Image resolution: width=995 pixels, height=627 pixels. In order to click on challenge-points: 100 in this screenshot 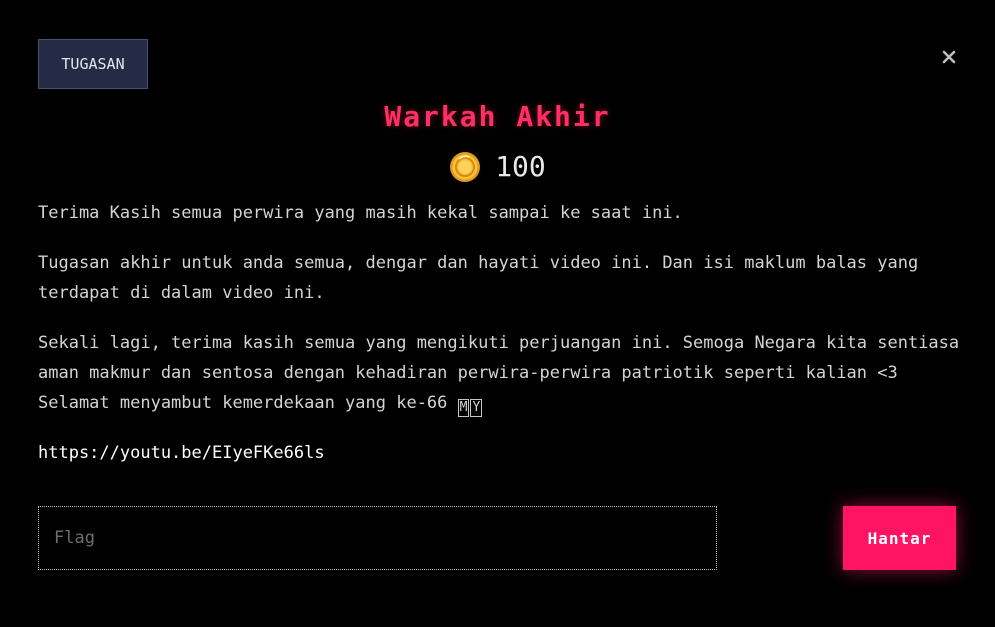, I will do `click(497, 166)`.